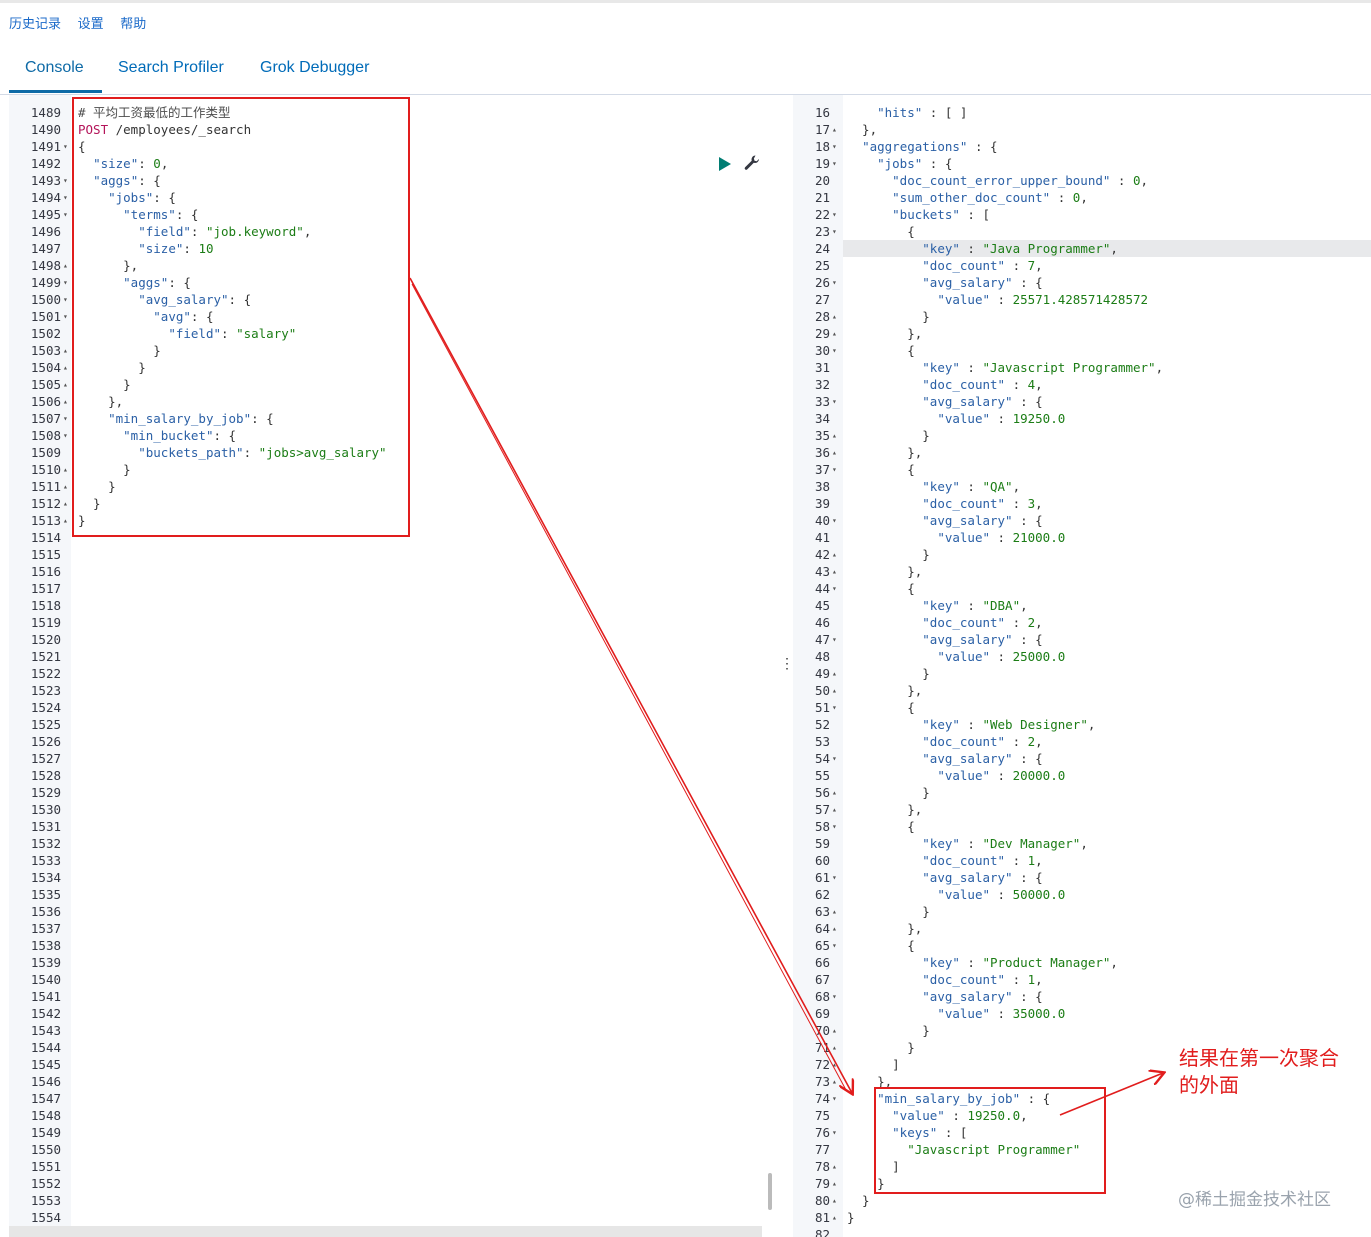 The image size is (1371, 1237). I want to click on code-line: "doc_count" : 2,, so click(982, 741).